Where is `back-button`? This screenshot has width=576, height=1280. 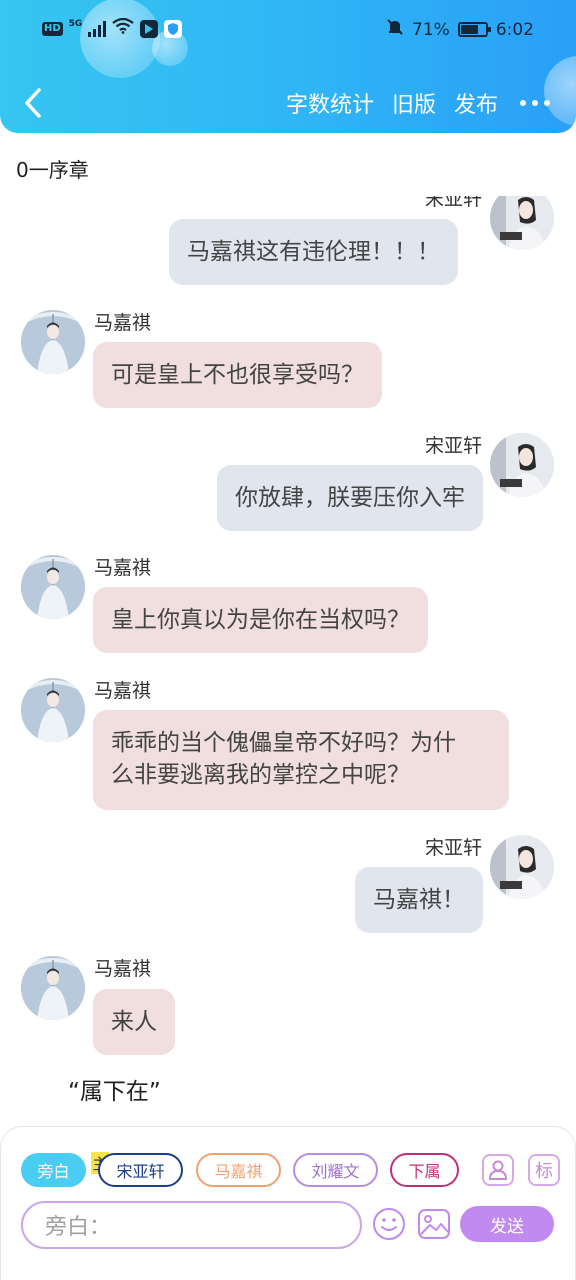
back-button is located at coordinates (33, 103).